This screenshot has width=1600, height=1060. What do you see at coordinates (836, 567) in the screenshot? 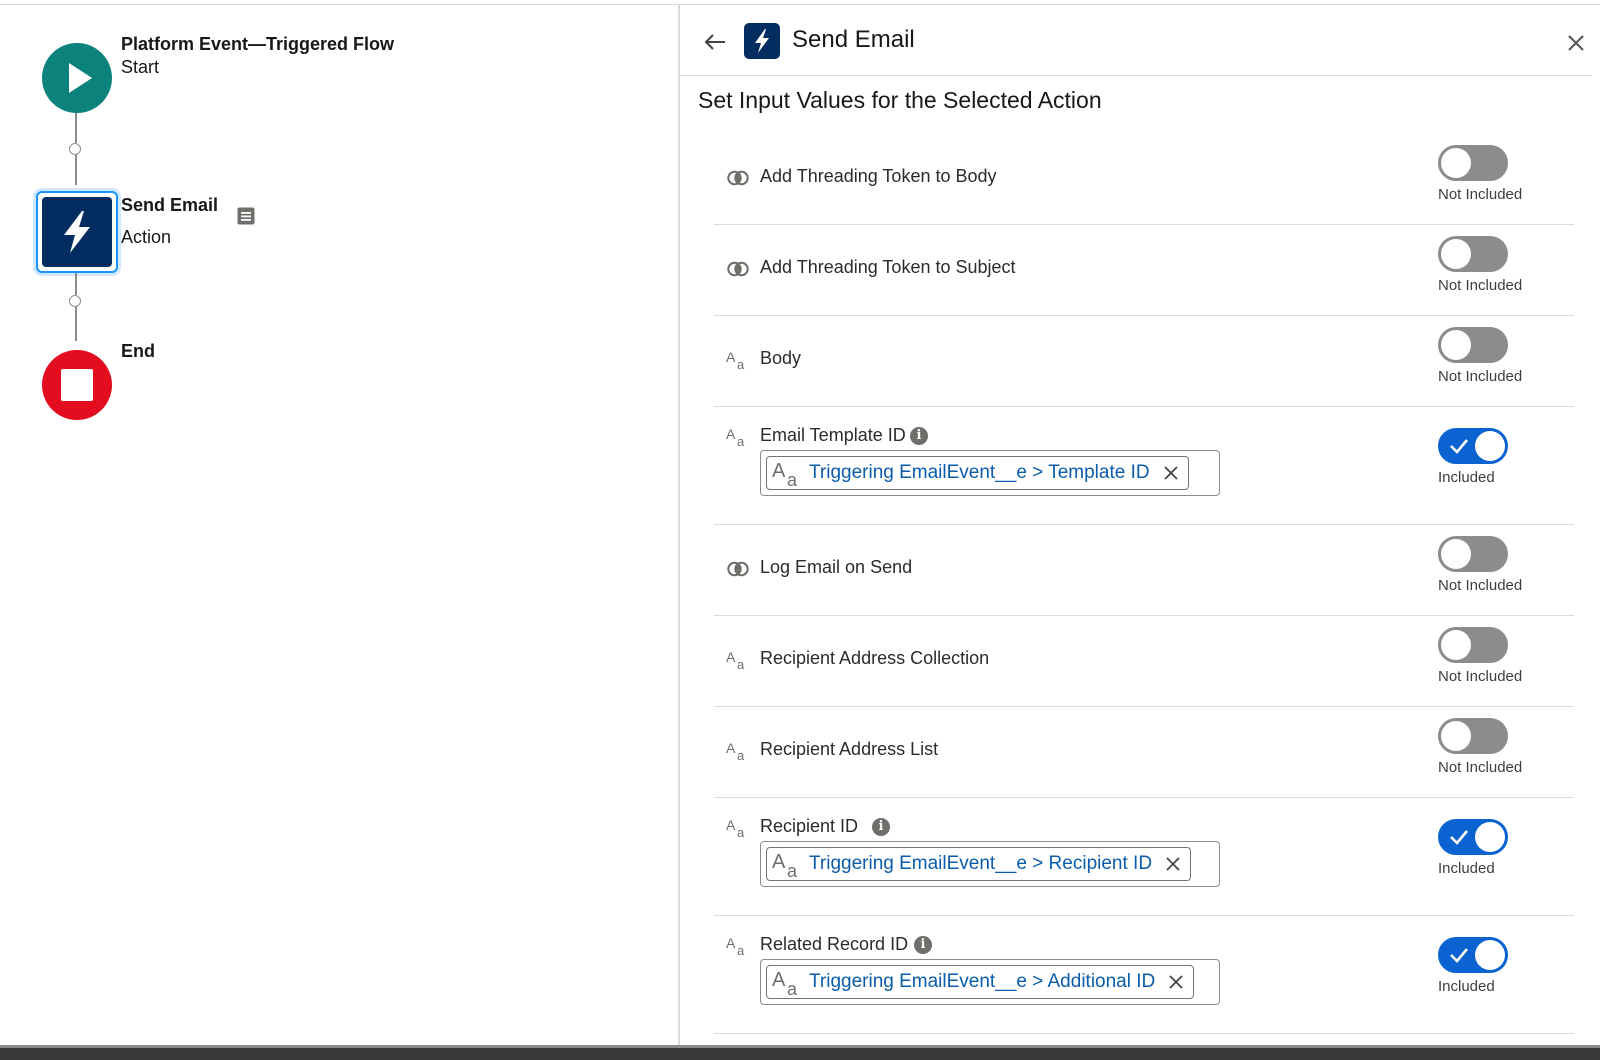
I see `field-label: Log Email on Send` at bounding box center [836, 567].